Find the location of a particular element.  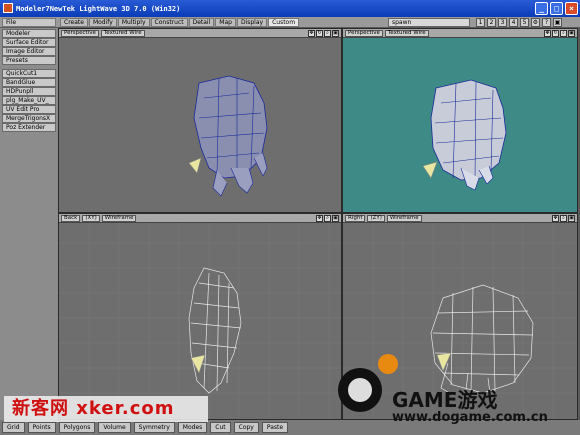

axis-dropdown: (XY) is located at coordinates (91, 218).